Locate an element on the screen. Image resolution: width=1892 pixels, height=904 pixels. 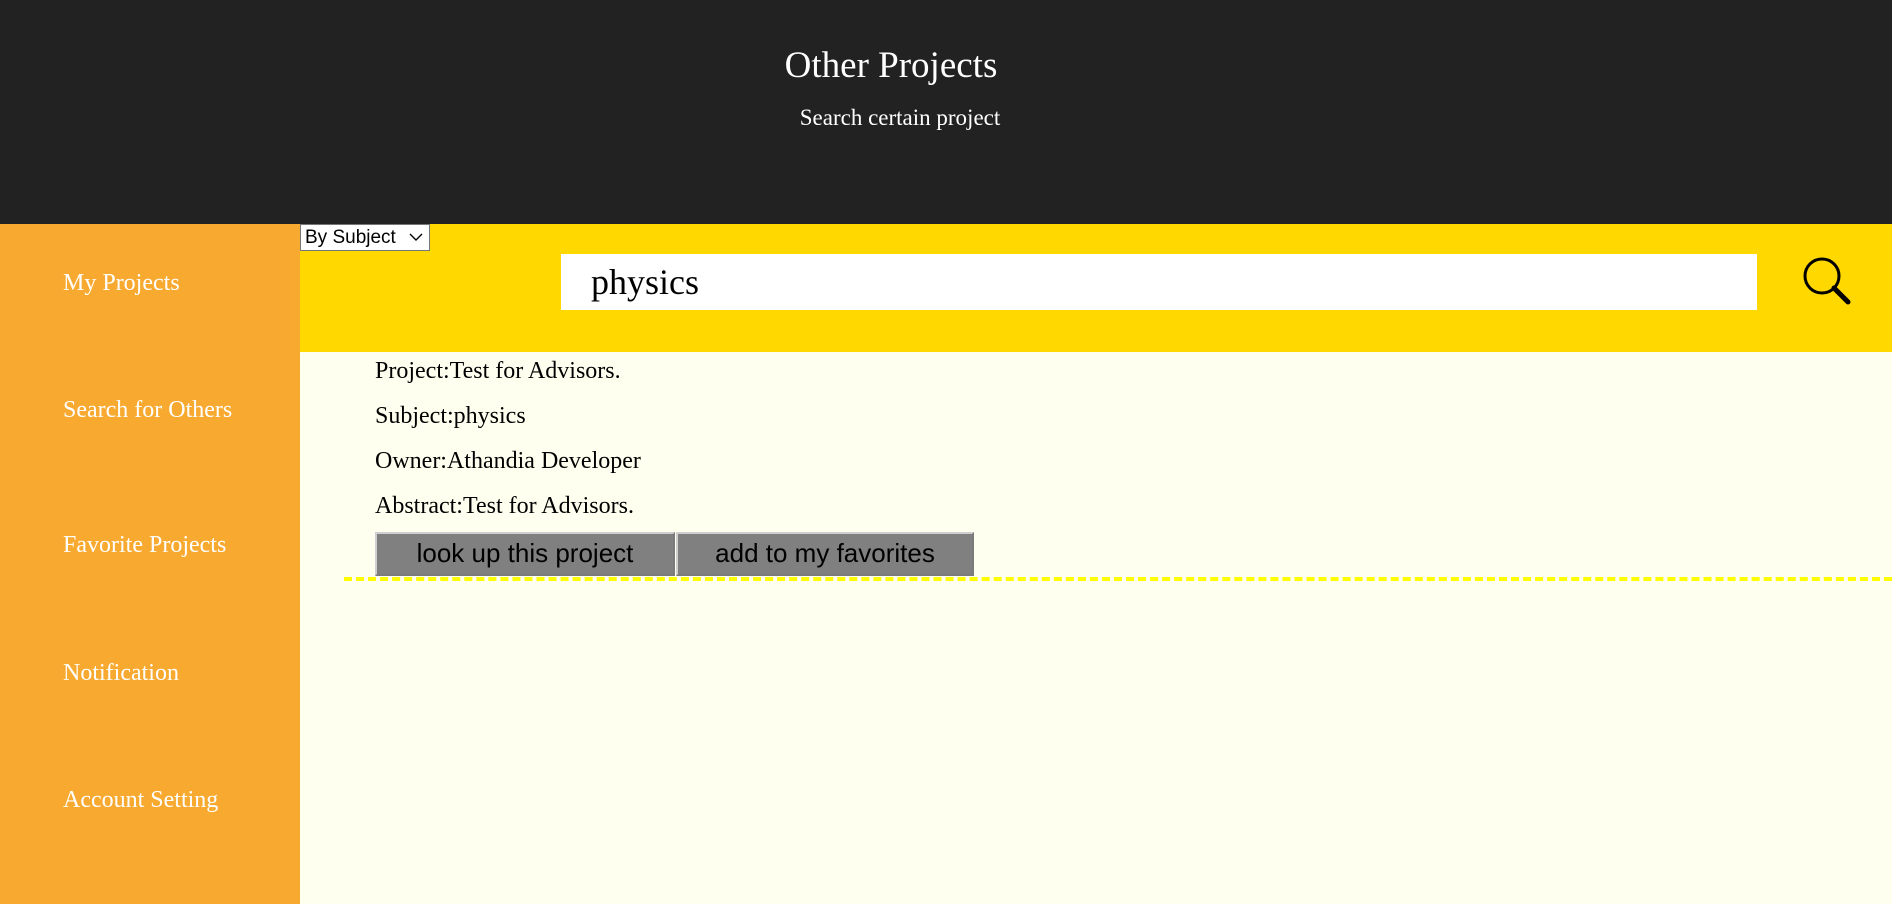
search-button is located at coordinates (1827, 283).